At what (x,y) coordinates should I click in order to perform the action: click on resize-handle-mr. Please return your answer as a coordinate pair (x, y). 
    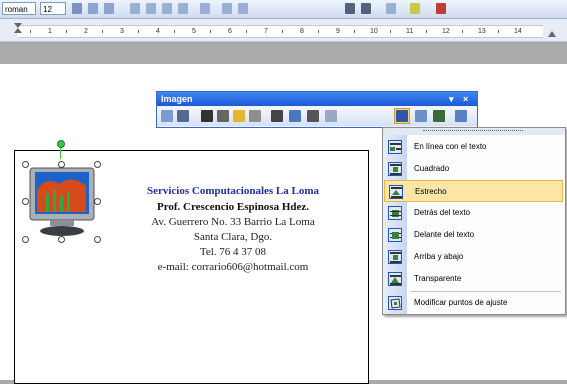
    Looking at the image, I should click on (97, 201).